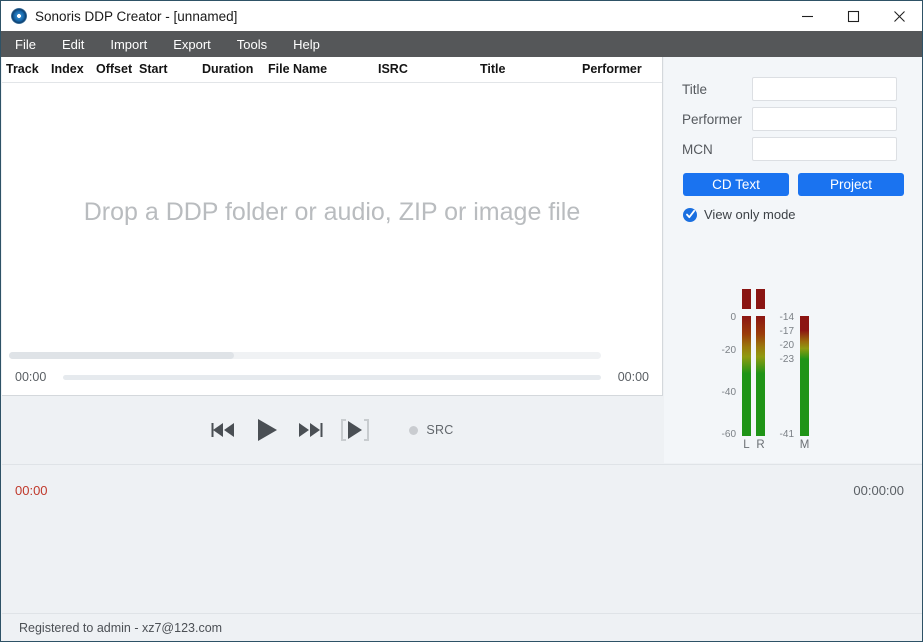  I want to click on lr-scale-20: -20, so click(728, 350).